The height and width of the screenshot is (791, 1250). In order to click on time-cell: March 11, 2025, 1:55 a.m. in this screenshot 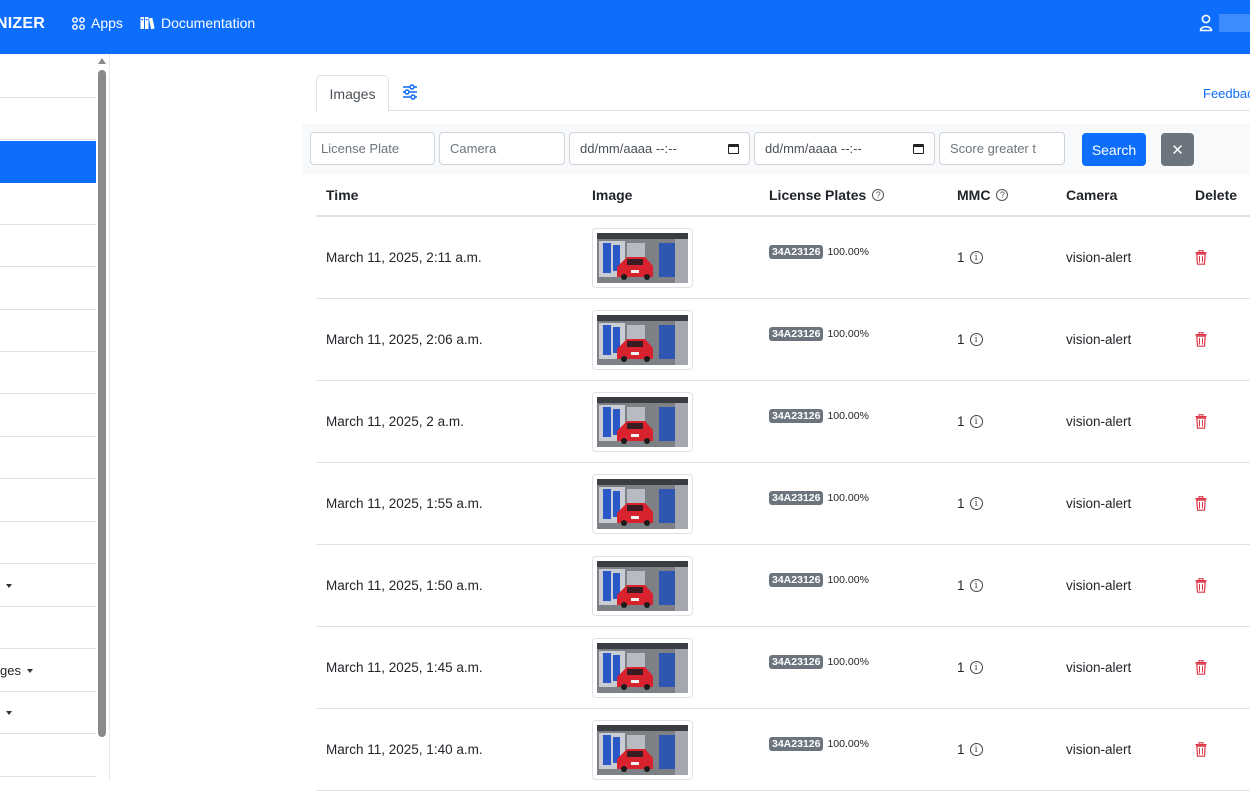, I will do `click(404, 503)`.